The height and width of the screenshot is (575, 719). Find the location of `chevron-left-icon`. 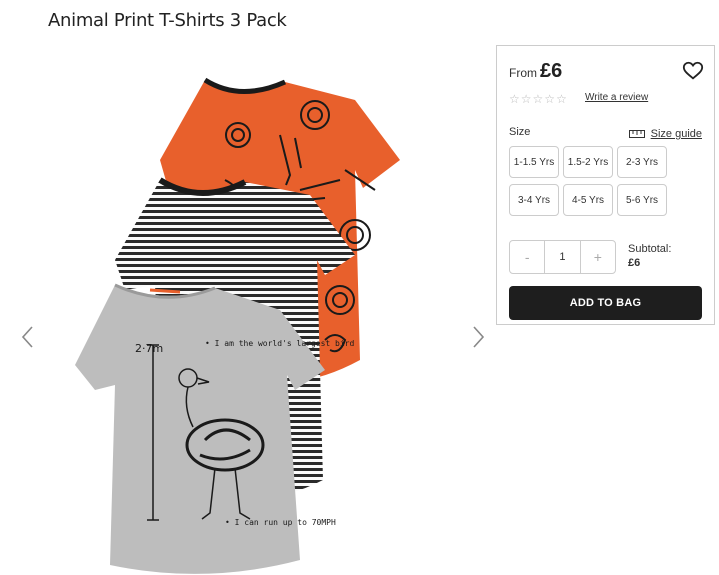

chevron-left-icon is located at coordinates (27, 337).